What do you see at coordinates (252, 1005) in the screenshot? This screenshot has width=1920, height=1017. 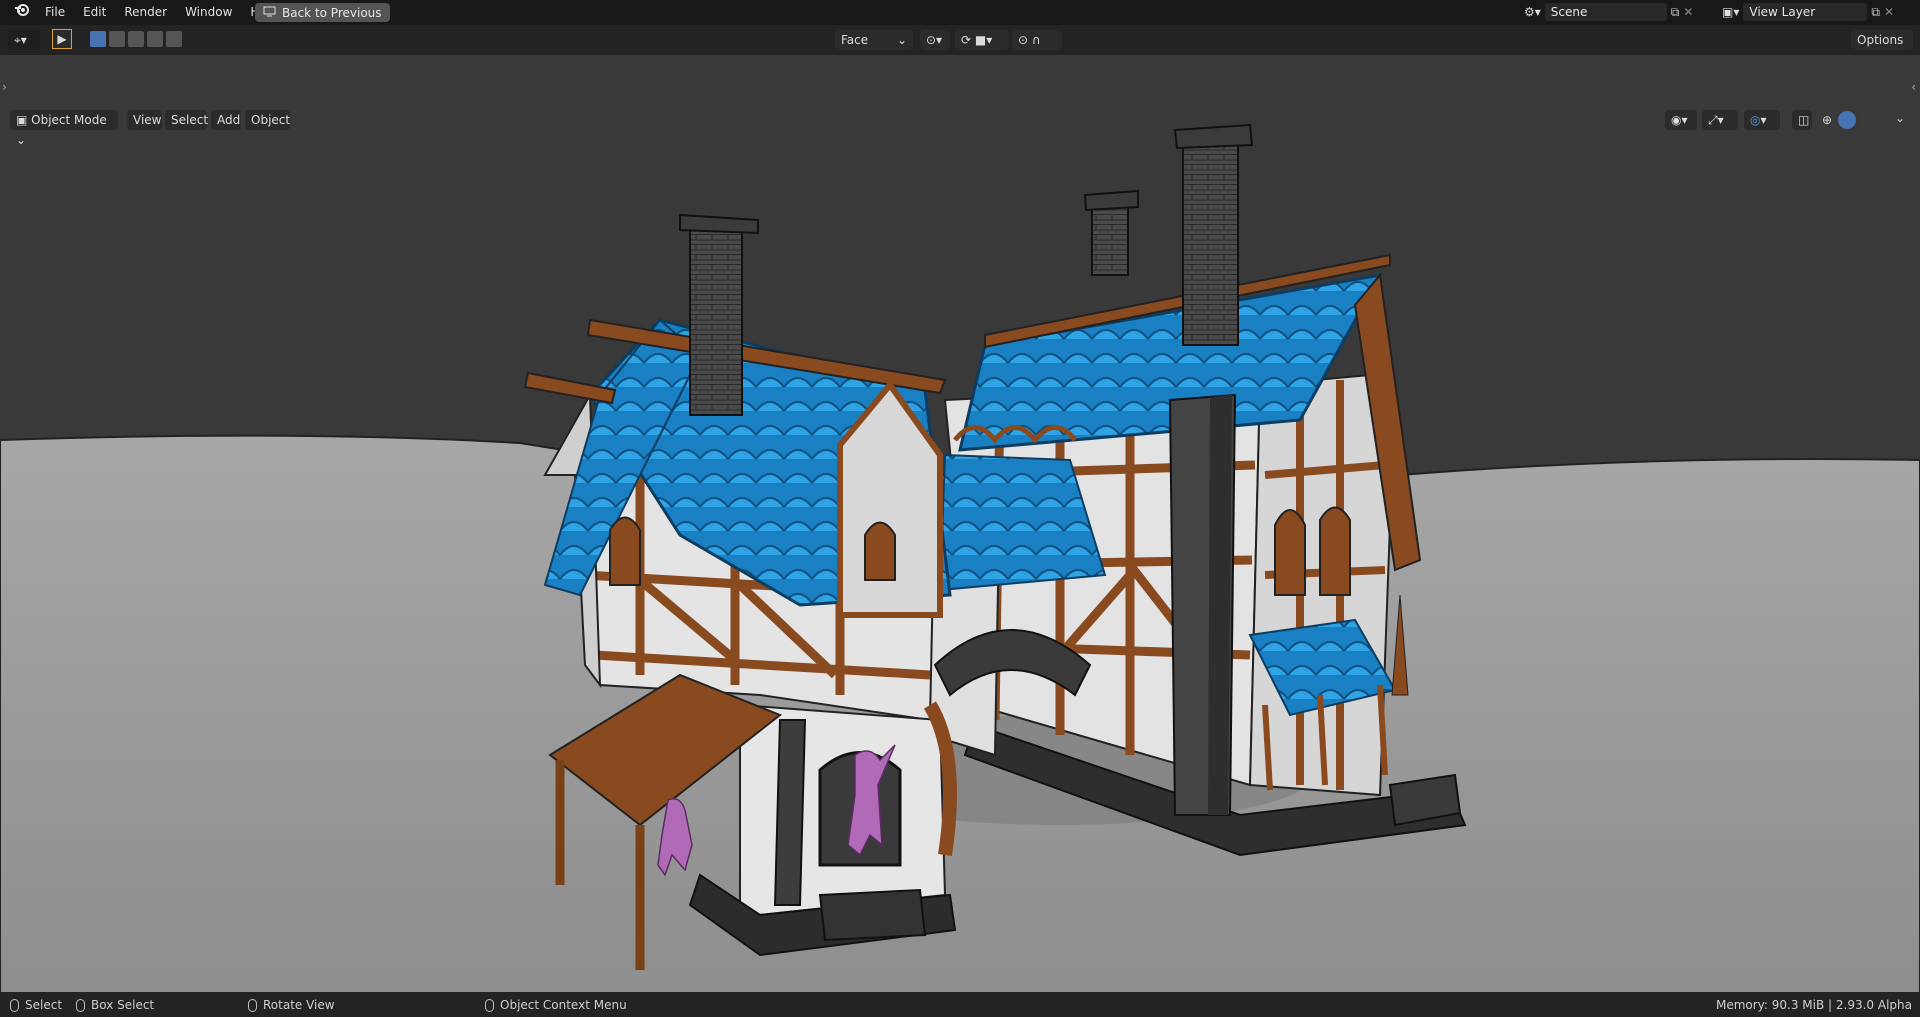 I see `mouse-middle-icon` at bounding box center [252, 1005].